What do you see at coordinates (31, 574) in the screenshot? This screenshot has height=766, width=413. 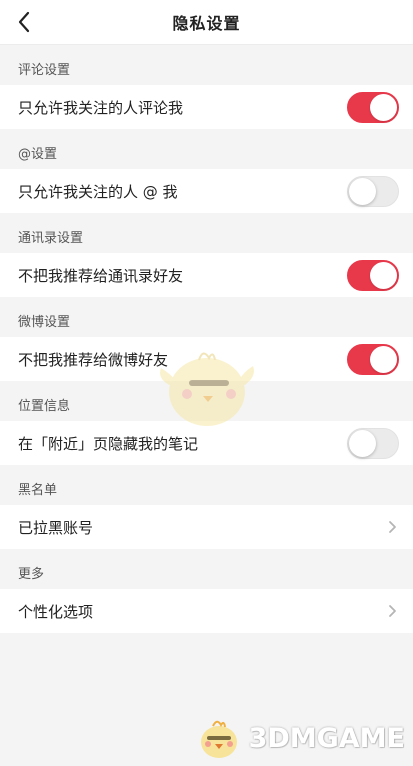 I see `section-label-more: 更多` at bounding box center [31, 574].